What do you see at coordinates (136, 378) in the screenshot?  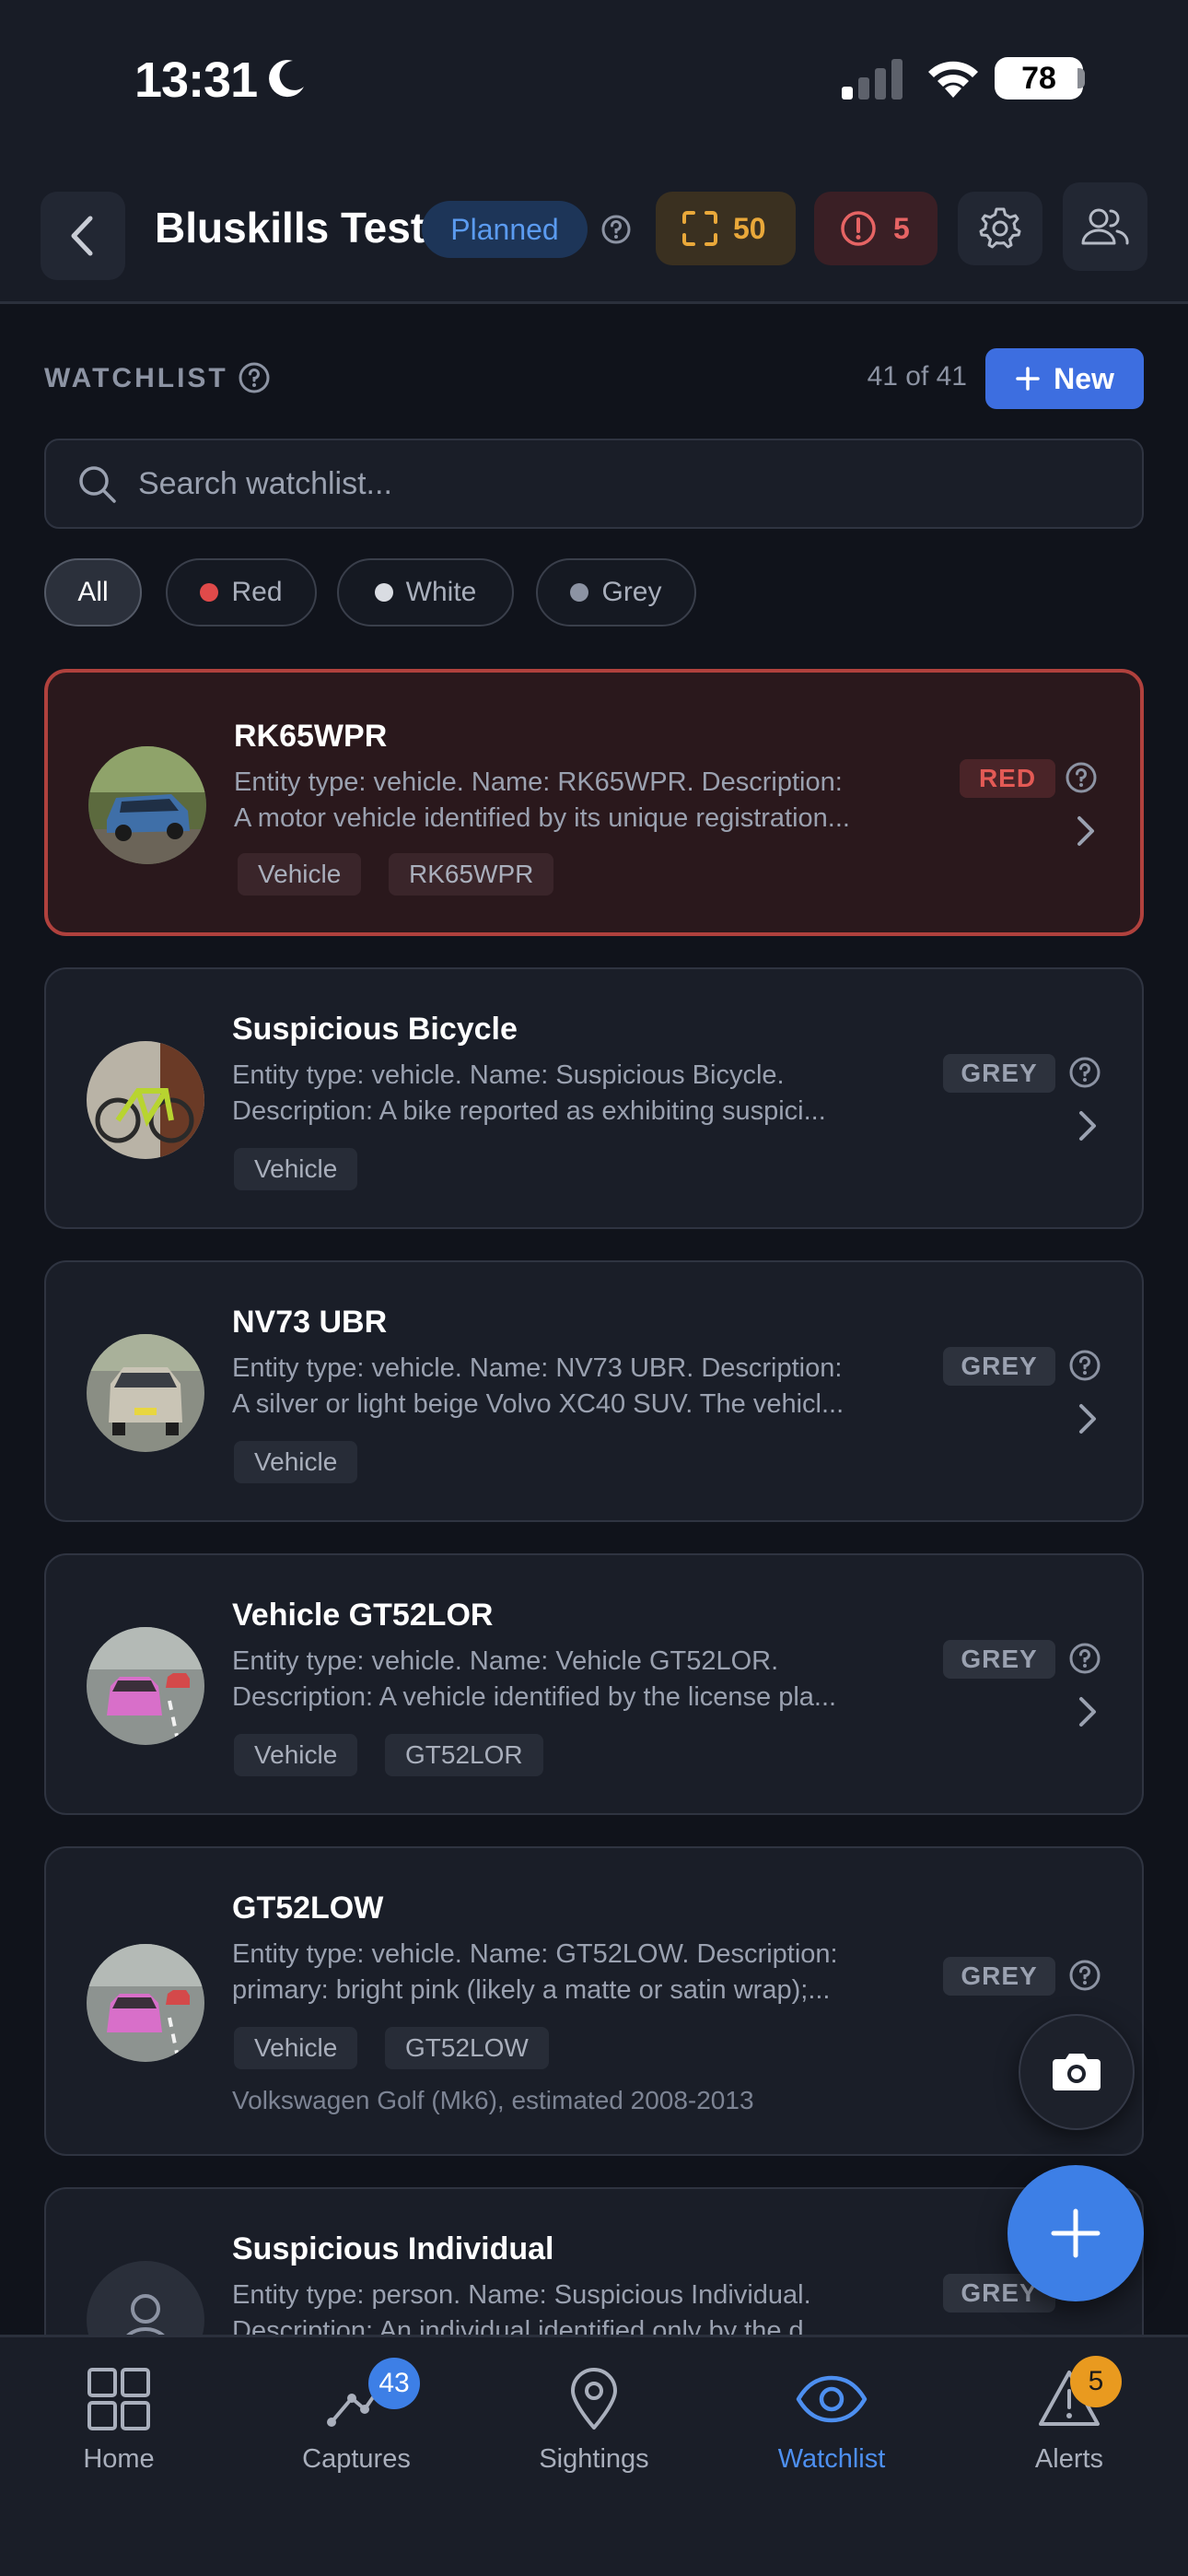 I see `section-label: WATCHLIST` at bounding box center [136, 378].